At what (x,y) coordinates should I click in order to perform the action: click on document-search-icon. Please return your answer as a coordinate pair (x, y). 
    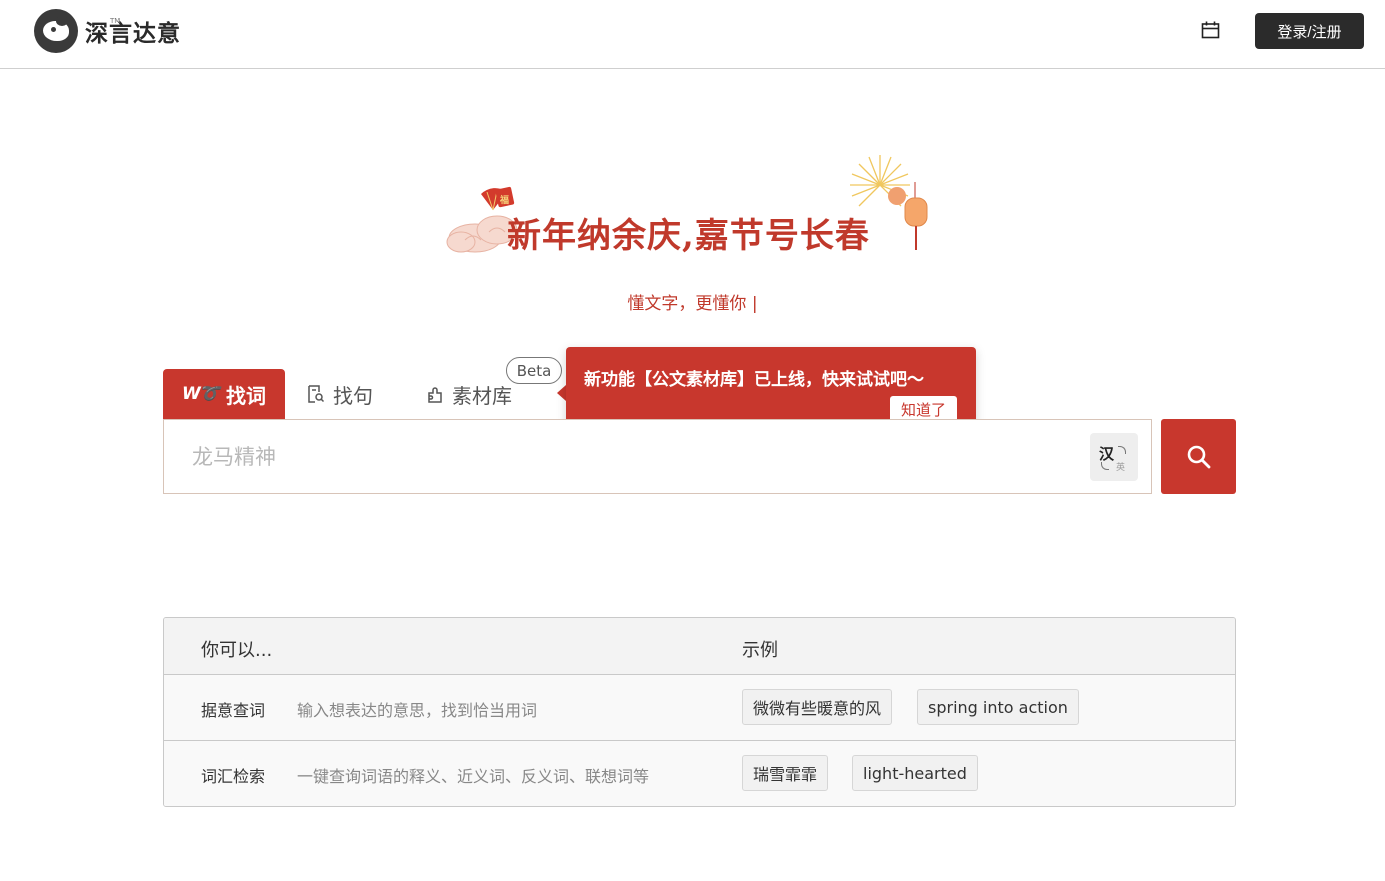
    Looking at the image, I should click on (316, 394).